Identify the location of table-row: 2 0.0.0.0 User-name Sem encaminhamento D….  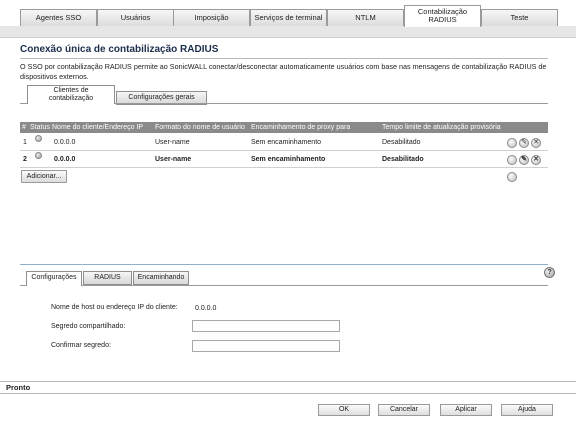
(284, 160).